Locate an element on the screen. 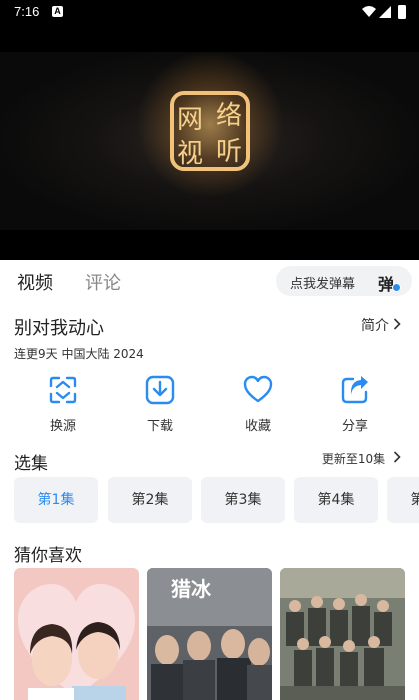 The width and height of the screenshot is (419, 700). recommend-poster-2: 猎冰 is located at coordinates (209, 634).